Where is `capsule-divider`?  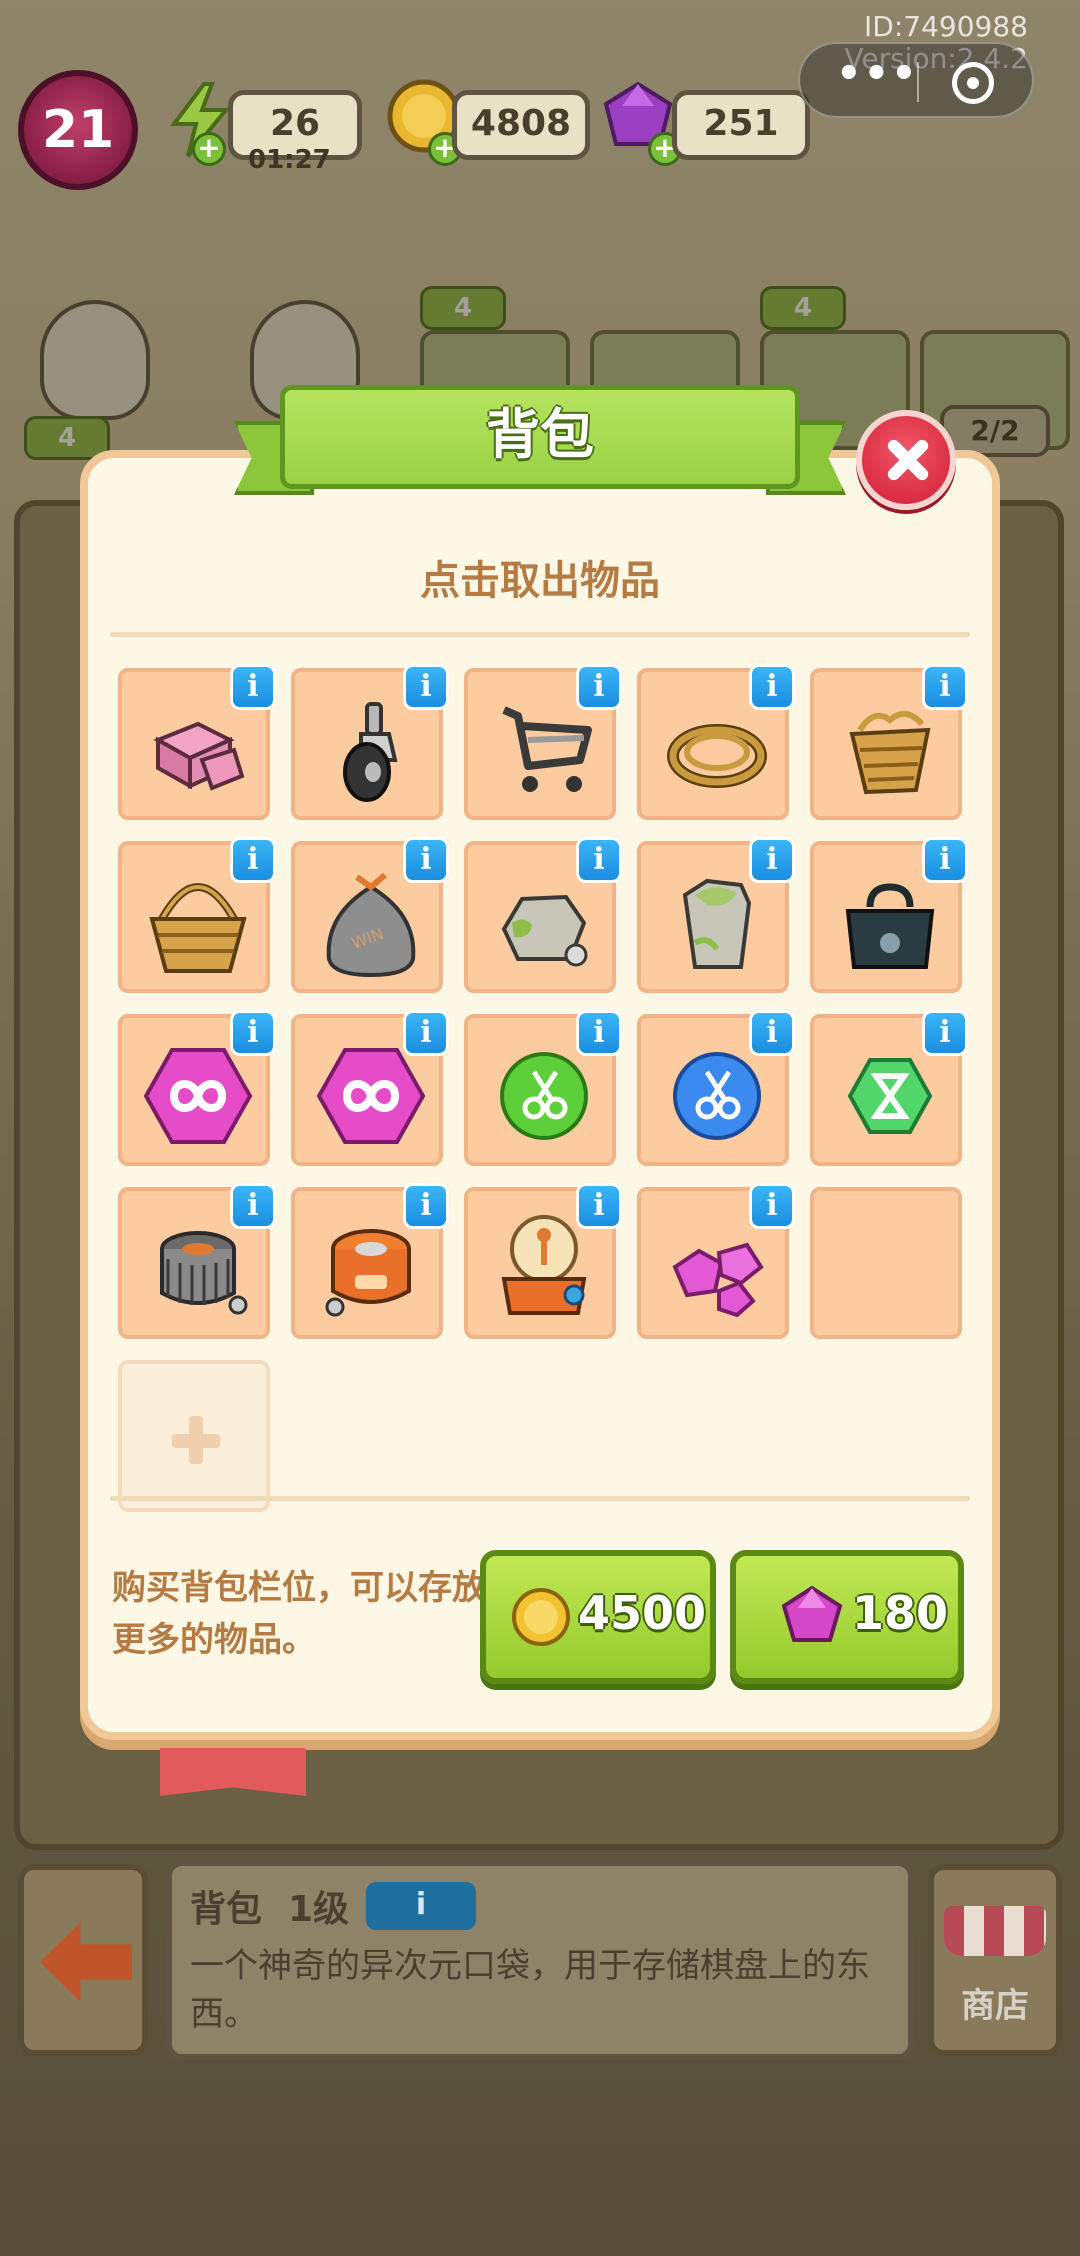
capsule-divider is located at coordinates (918, 82).